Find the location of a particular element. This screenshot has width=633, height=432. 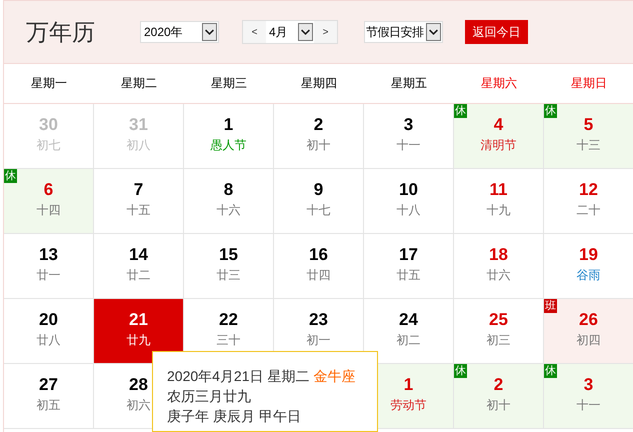

lunar-date: 清明节 is located at coordinates (498, 145).